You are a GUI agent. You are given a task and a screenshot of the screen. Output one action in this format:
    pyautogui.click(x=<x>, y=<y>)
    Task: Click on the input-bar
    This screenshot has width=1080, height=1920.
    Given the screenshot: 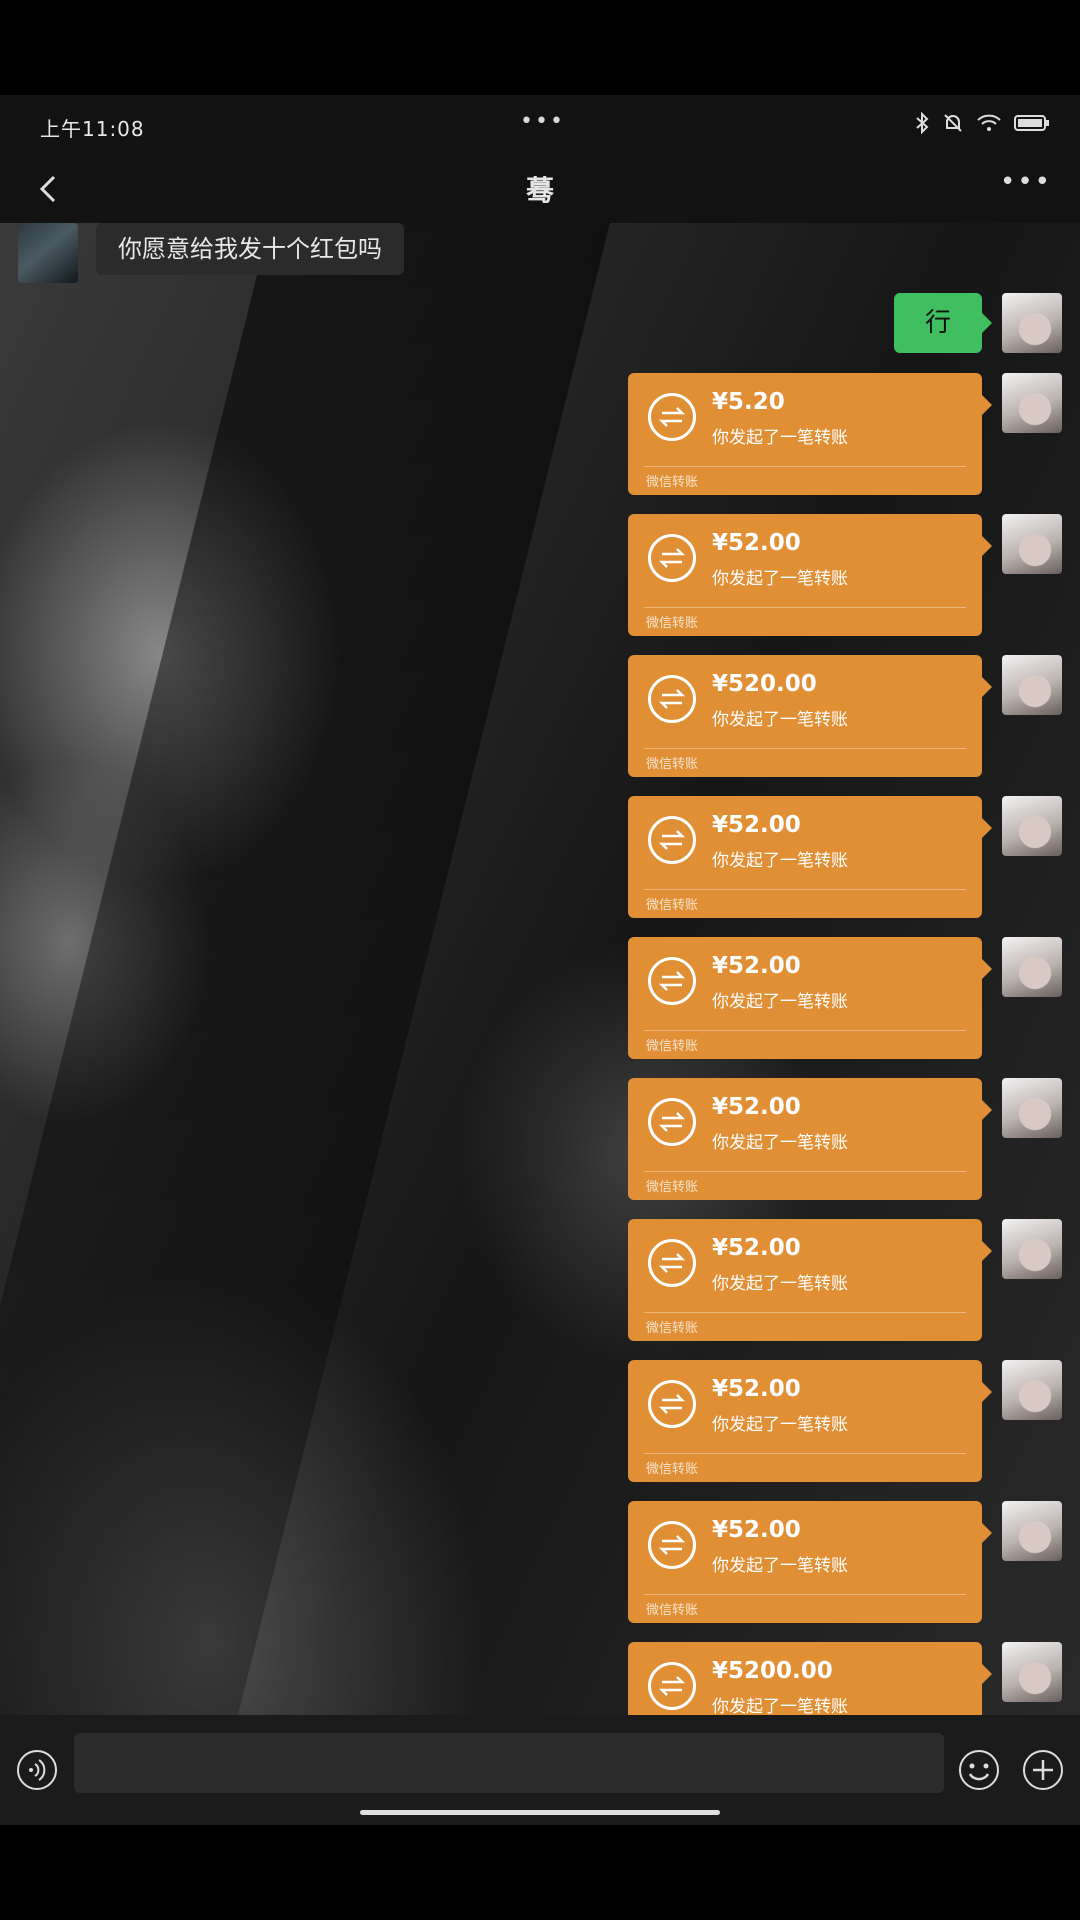 What is the action you would take?
    pyautogui.click(x=540, y=1770)
    